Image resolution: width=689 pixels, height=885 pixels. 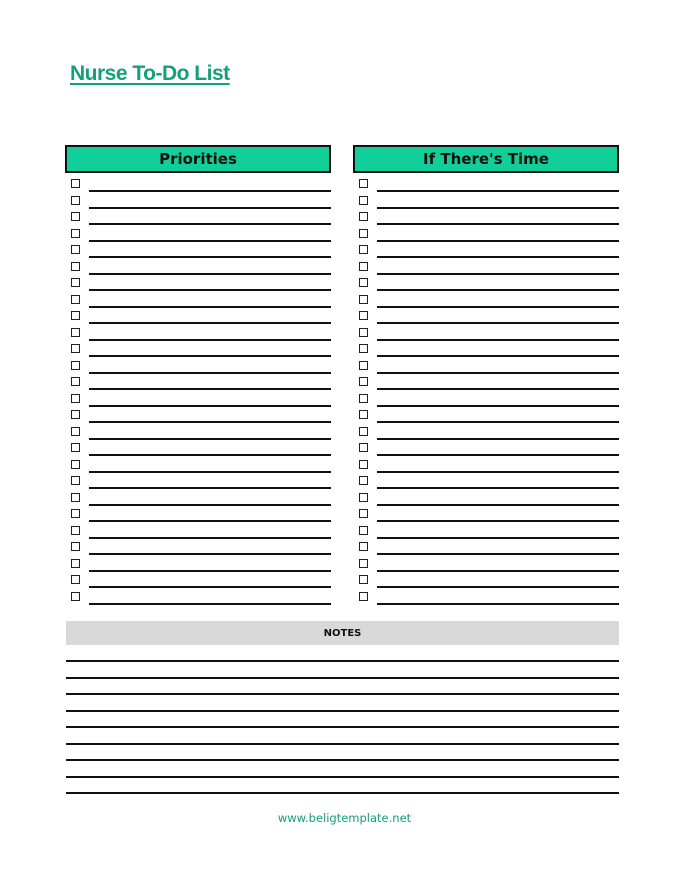 What do you see at coordinates (344, 818) in the screenshot?
I see `footer-url: www.beligtemplate.net` at bounding box center [344, 818].